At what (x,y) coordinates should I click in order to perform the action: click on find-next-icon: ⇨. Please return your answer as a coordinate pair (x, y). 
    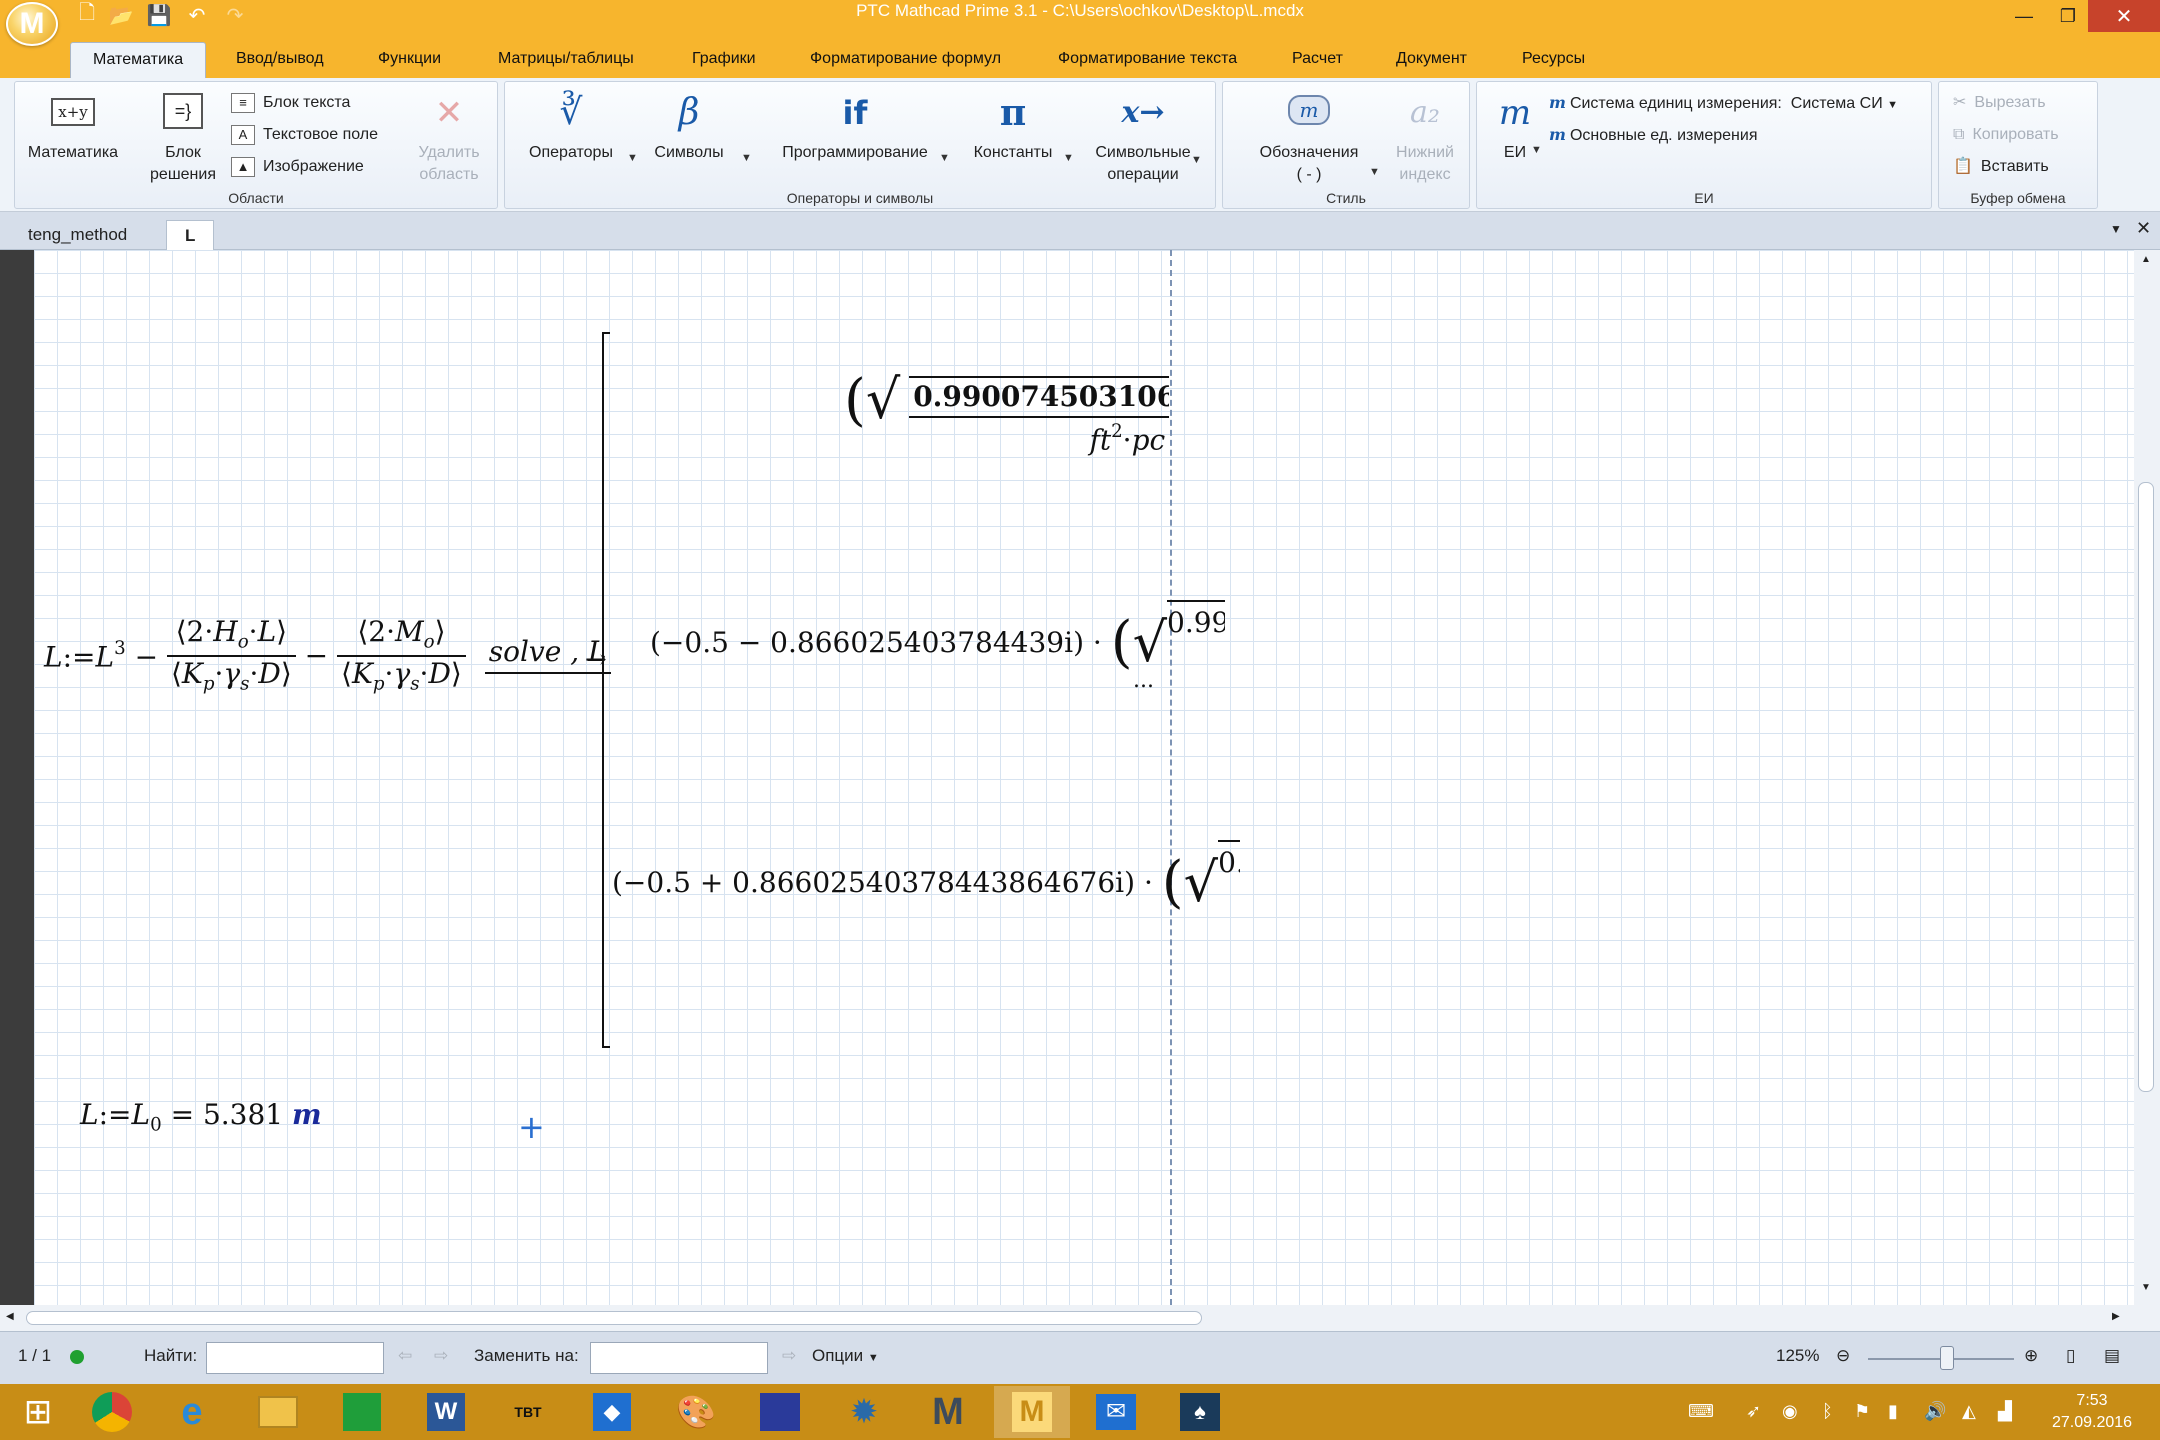
    Looking at the image, I should click on (441, 1356).